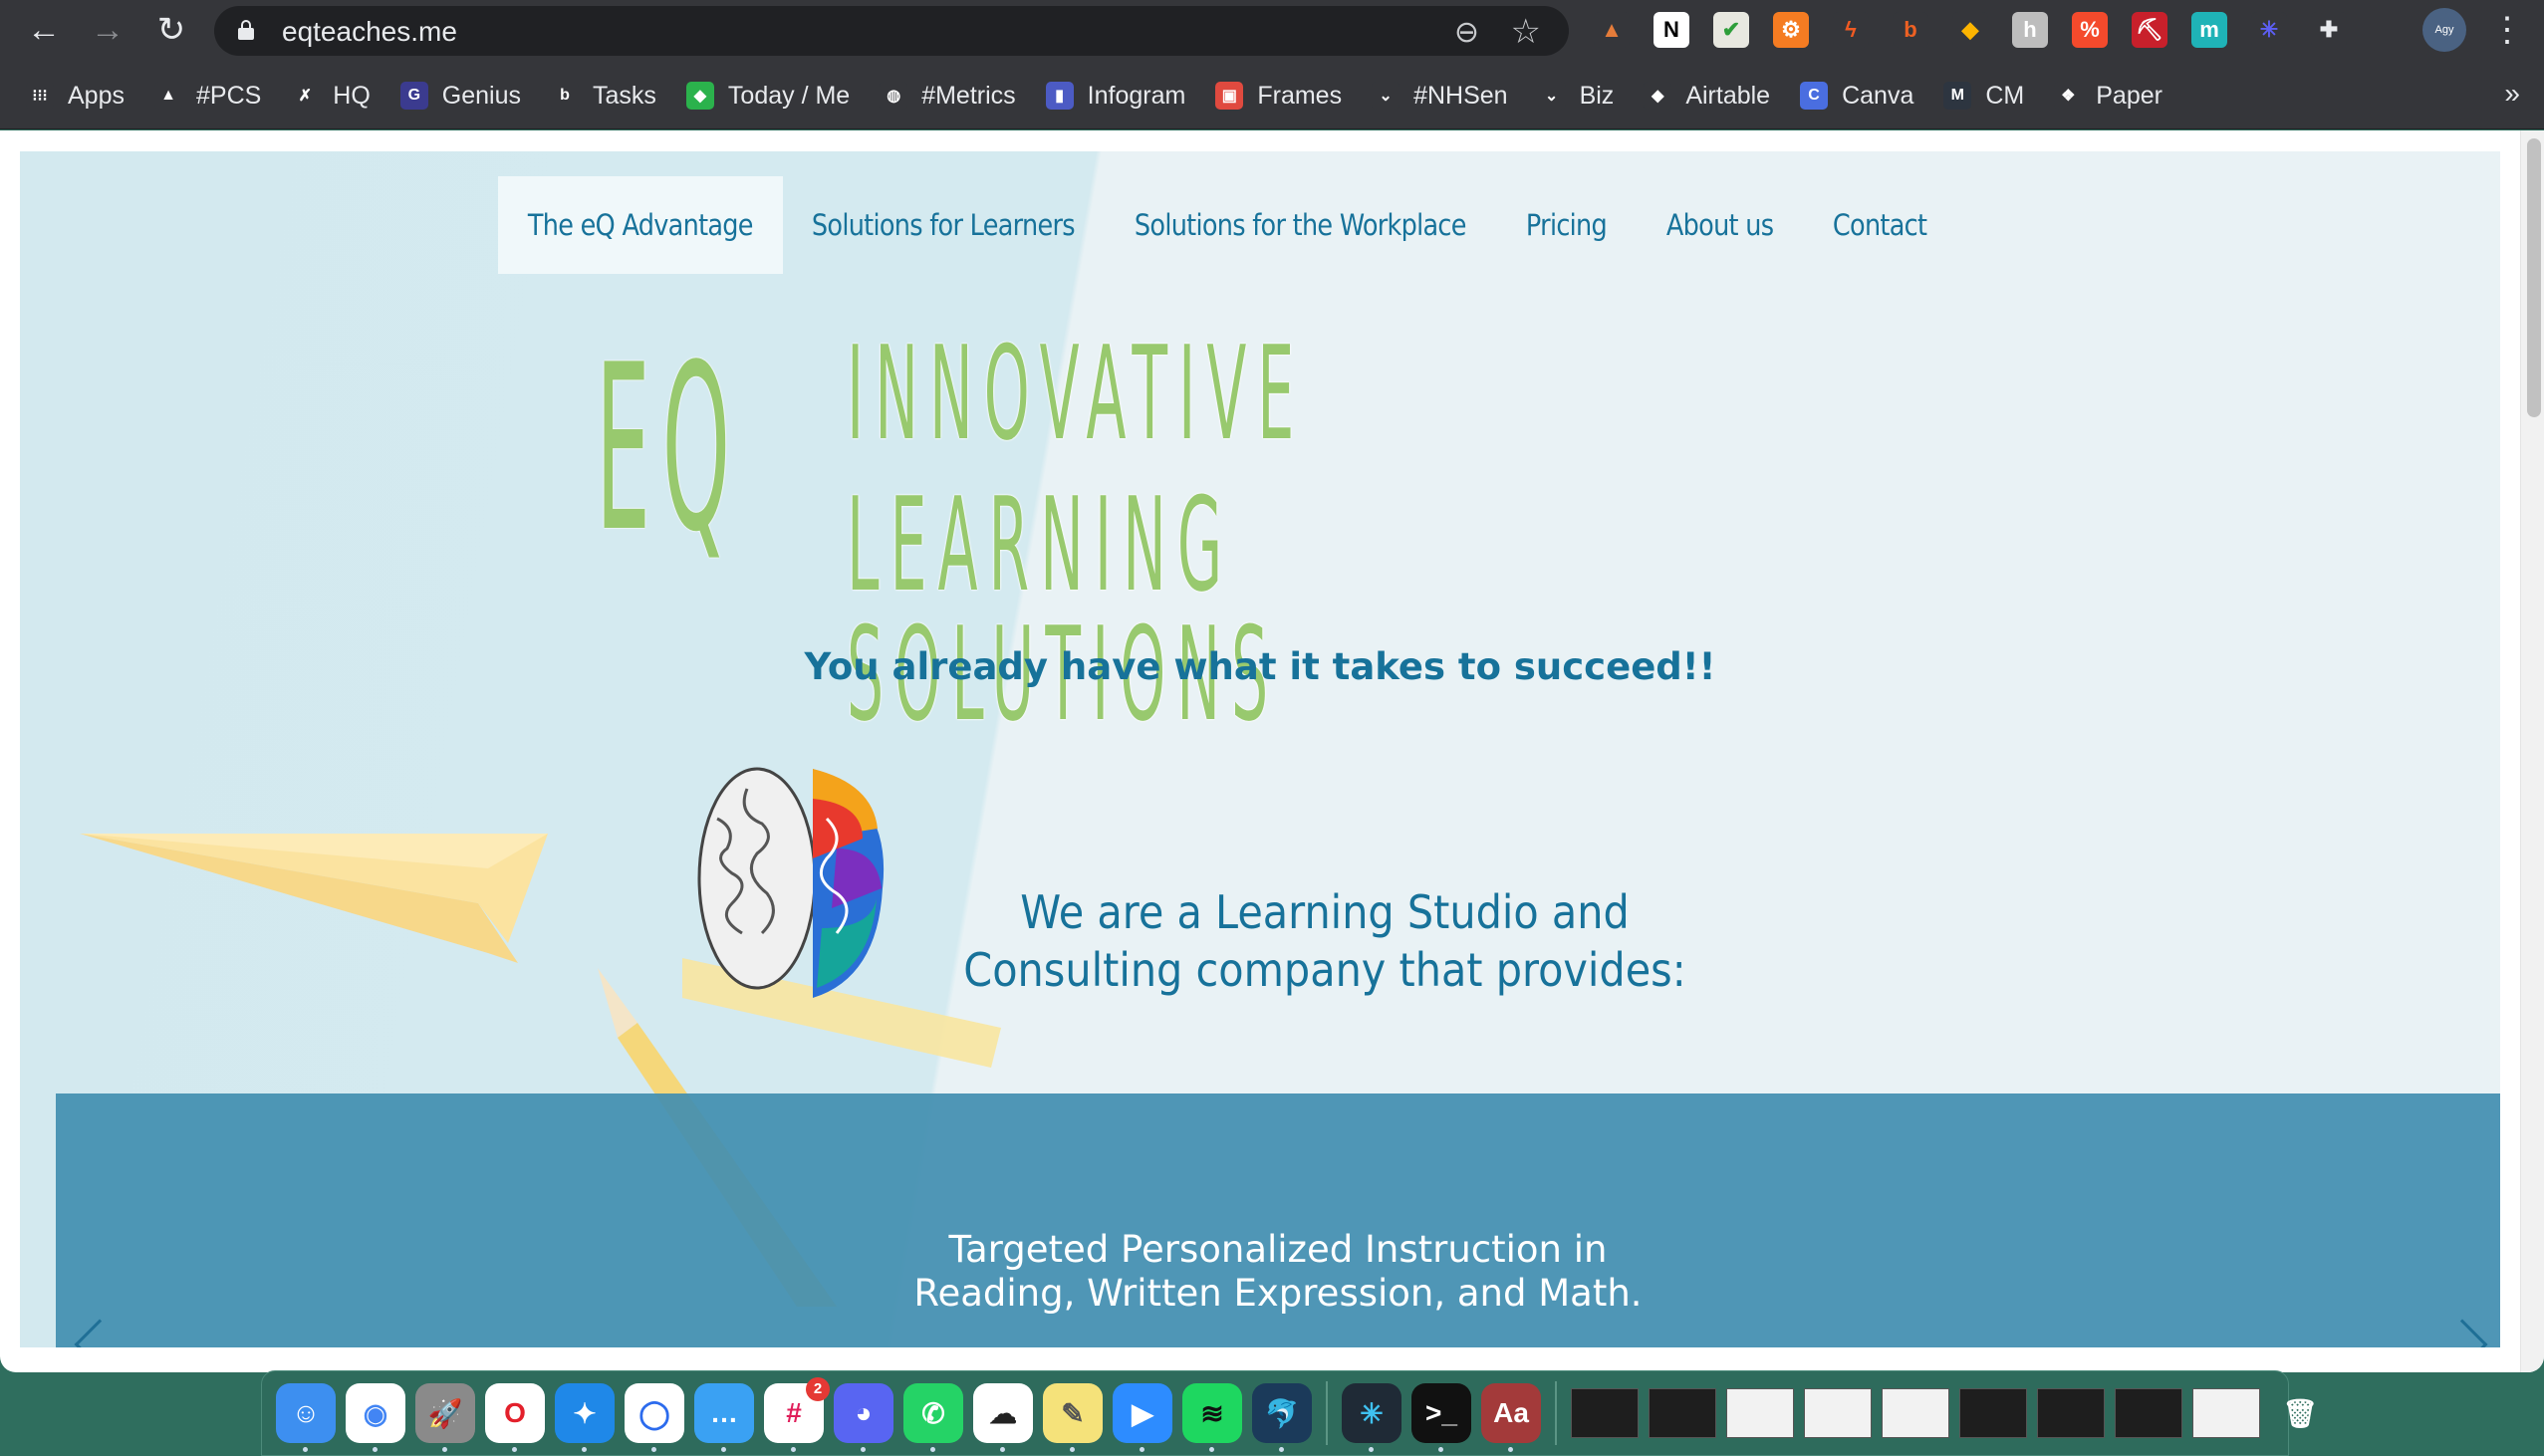 The width and height of the screenshot is (2544, 1456). Describe the element at coordinates (2108, 96) in the screenshot. I see `bookmark-paper: ❖ Paper` at that location.